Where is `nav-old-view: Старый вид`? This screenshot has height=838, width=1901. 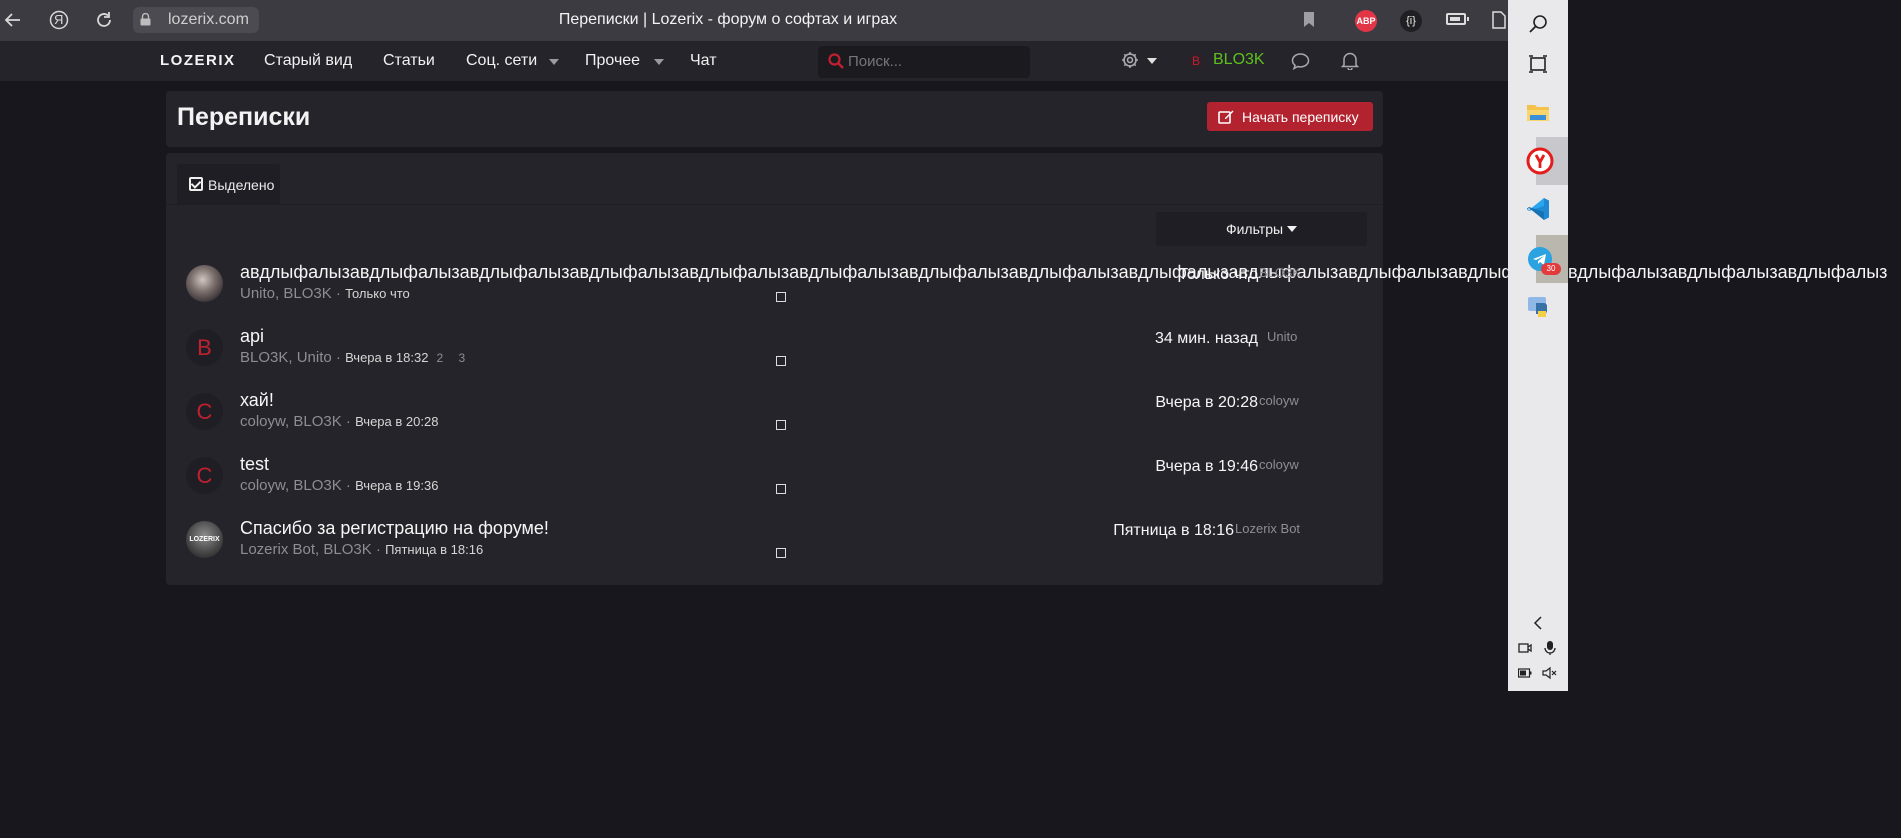 nav-old-view: Старый вид is located at coordinates (308, 61).